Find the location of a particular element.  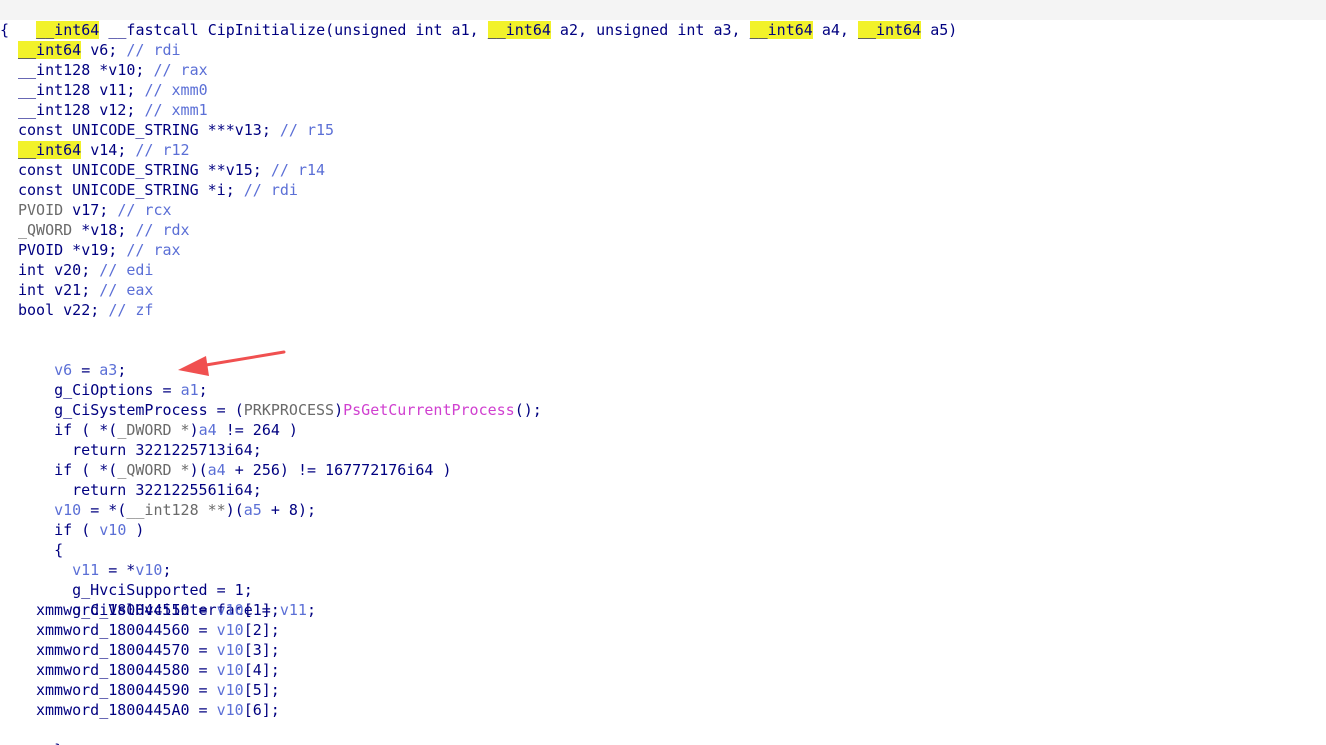

decl-variable: v22; is located at coordinates (81, 310).